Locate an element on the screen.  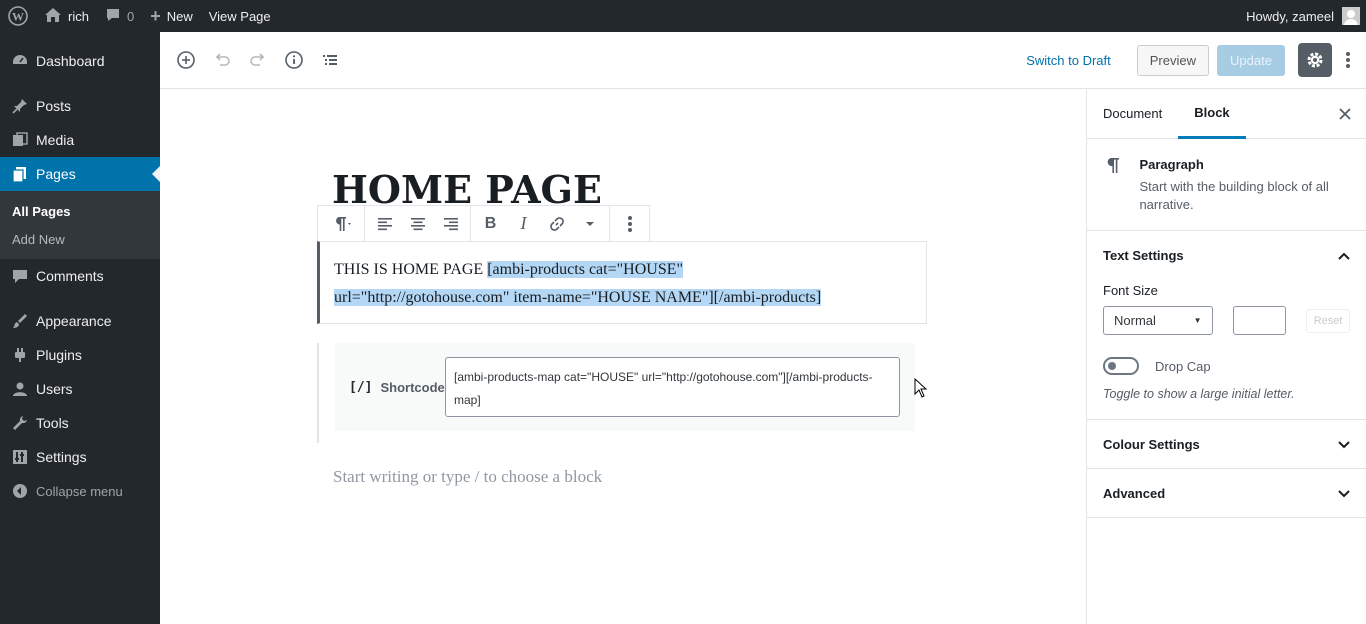
collapse-menu-button: Collapse menu is located at coordinates (80, 491).